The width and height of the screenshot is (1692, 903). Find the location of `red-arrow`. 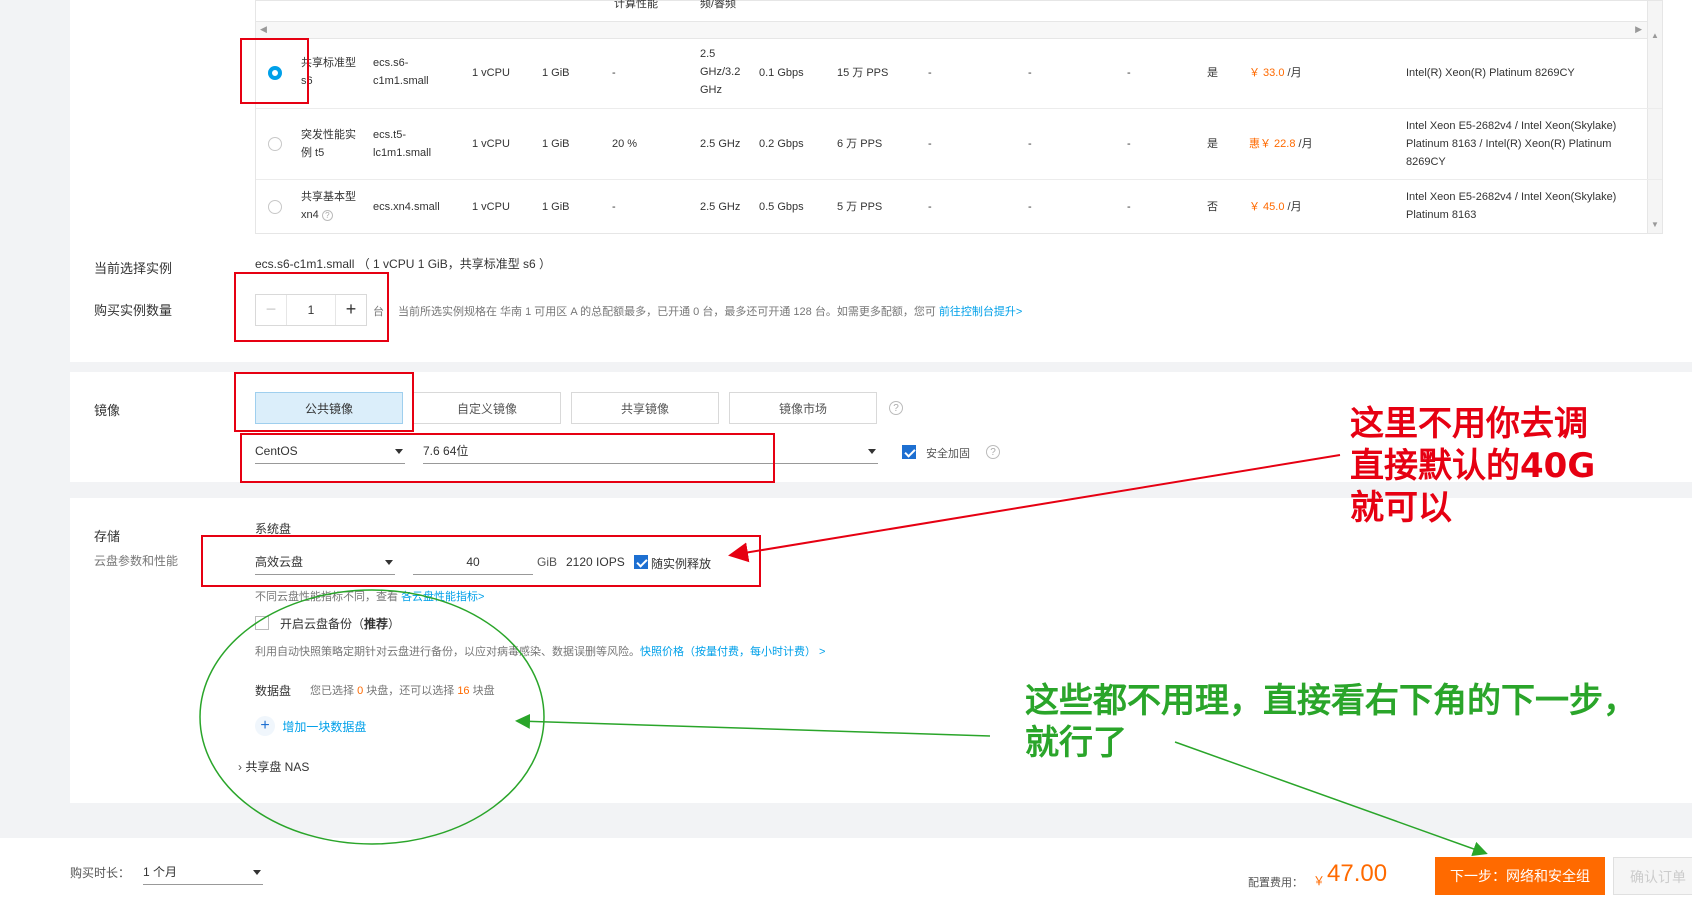

red-arrow is located at coordinates (1034, 508).